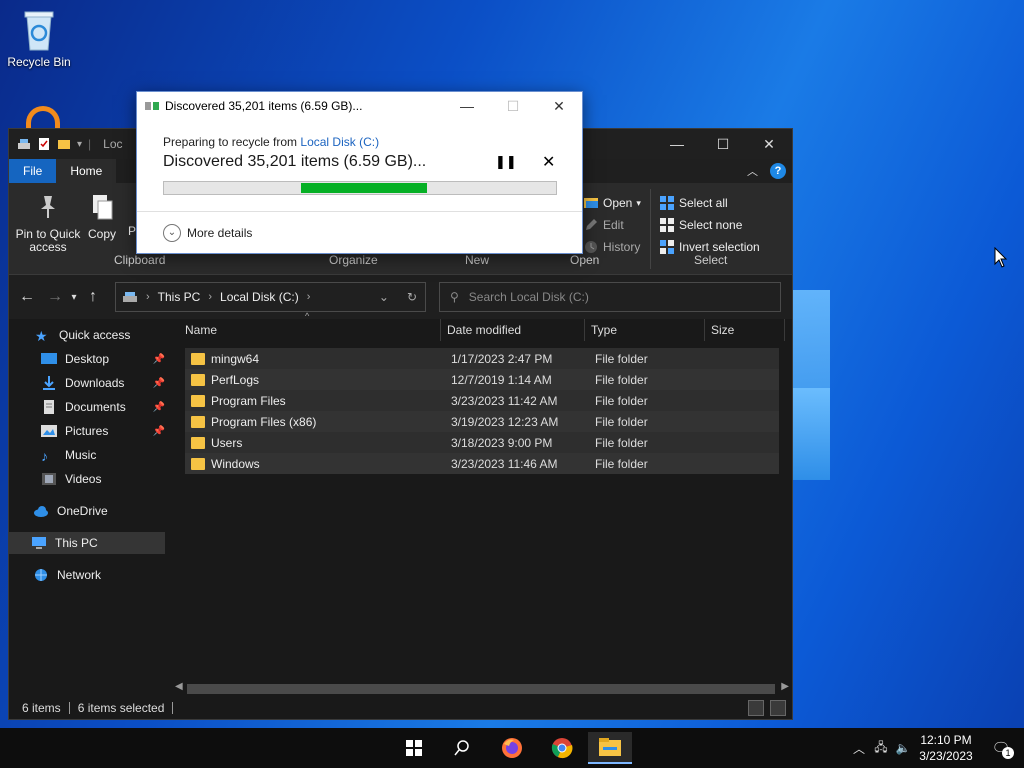  What do you see at coordinates (693, 203) in the screenshot?
I see `select-all-button: Select all` at bounding box center [693, 203].